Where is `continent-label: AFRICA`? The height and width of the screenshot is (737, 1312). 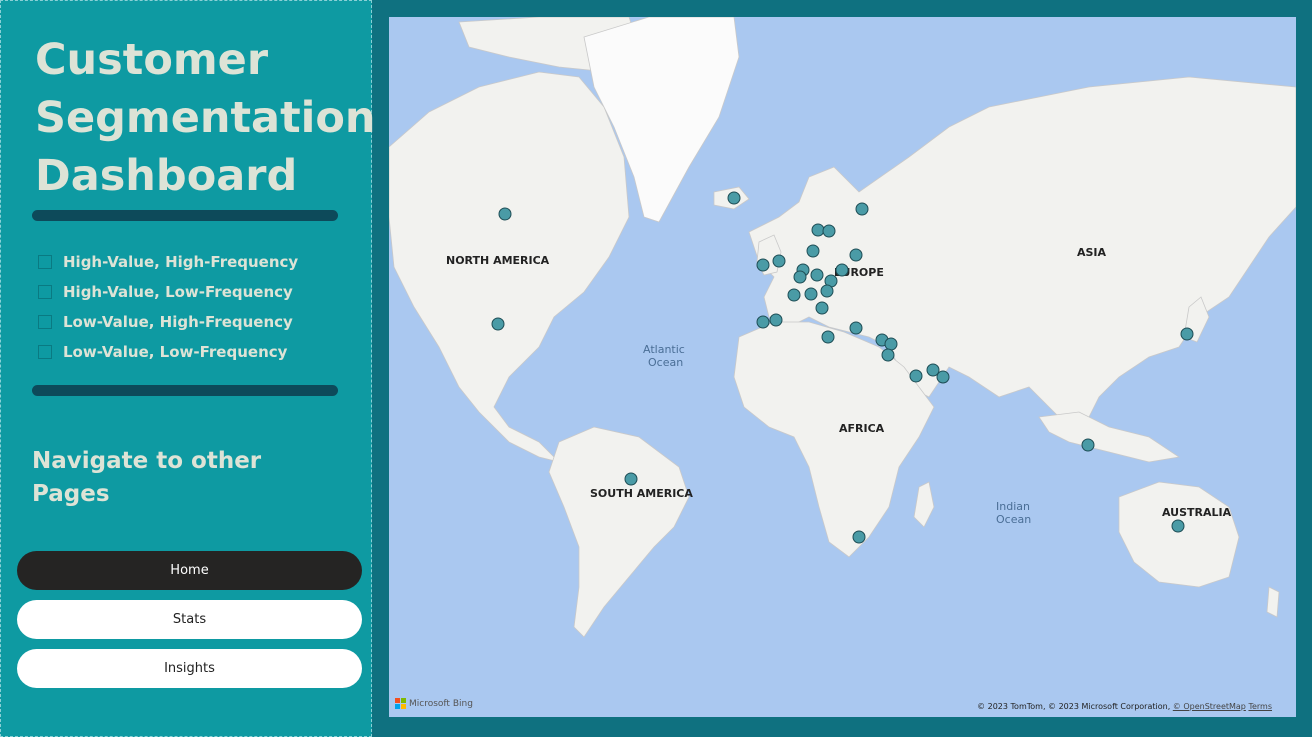 continent-label: AFRICA is located at coordinates (862, 428).